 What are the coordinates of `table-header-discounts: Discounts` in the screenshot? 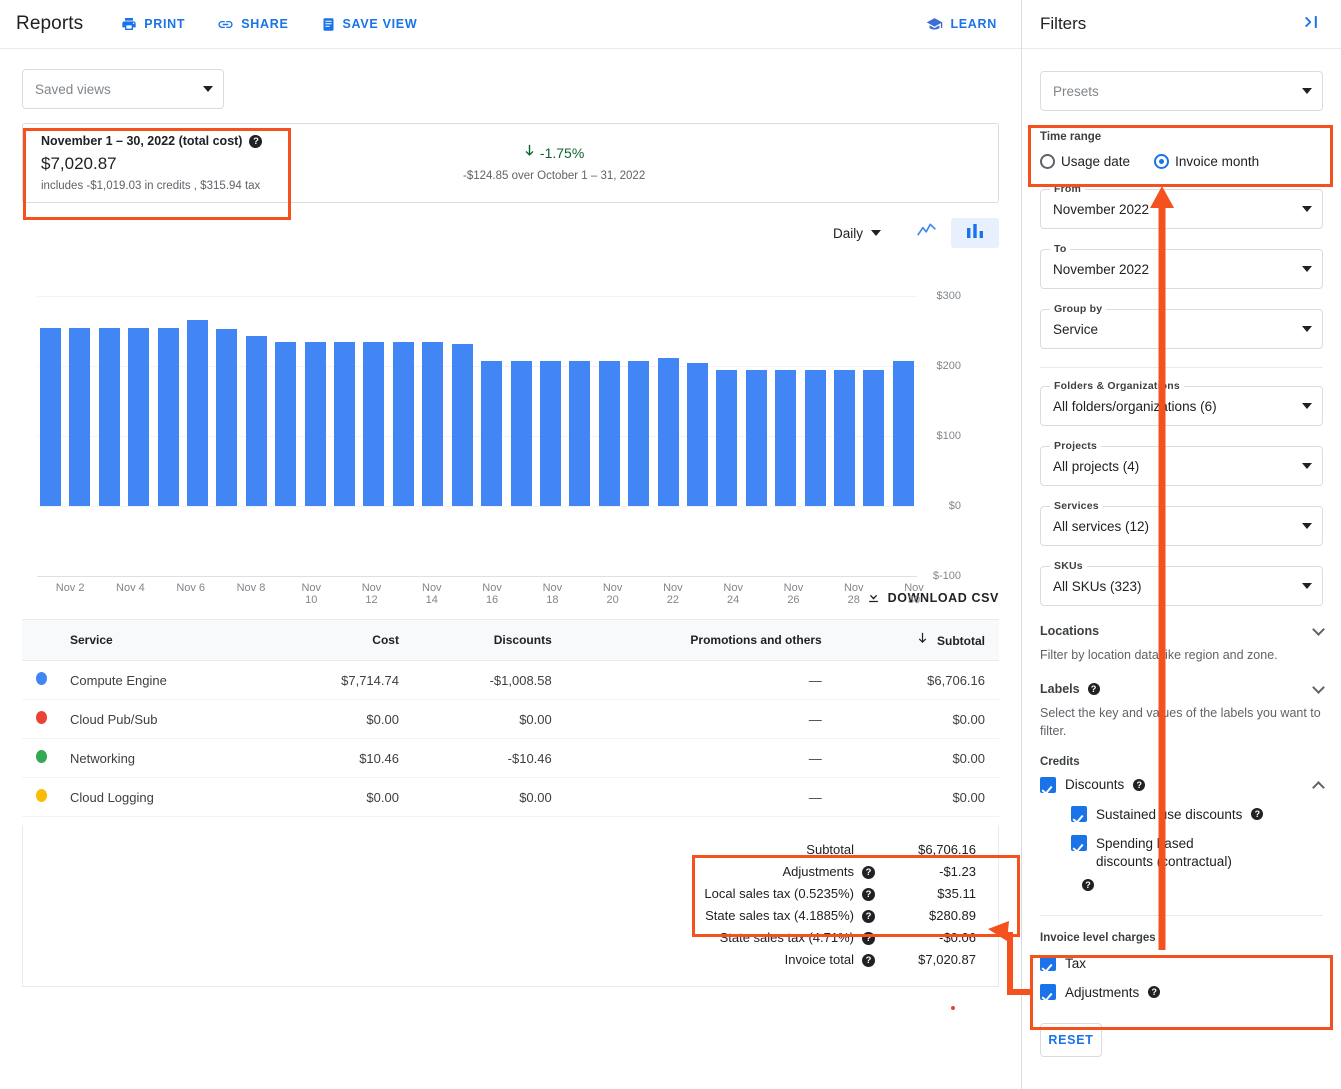 It's located at (489, 640).